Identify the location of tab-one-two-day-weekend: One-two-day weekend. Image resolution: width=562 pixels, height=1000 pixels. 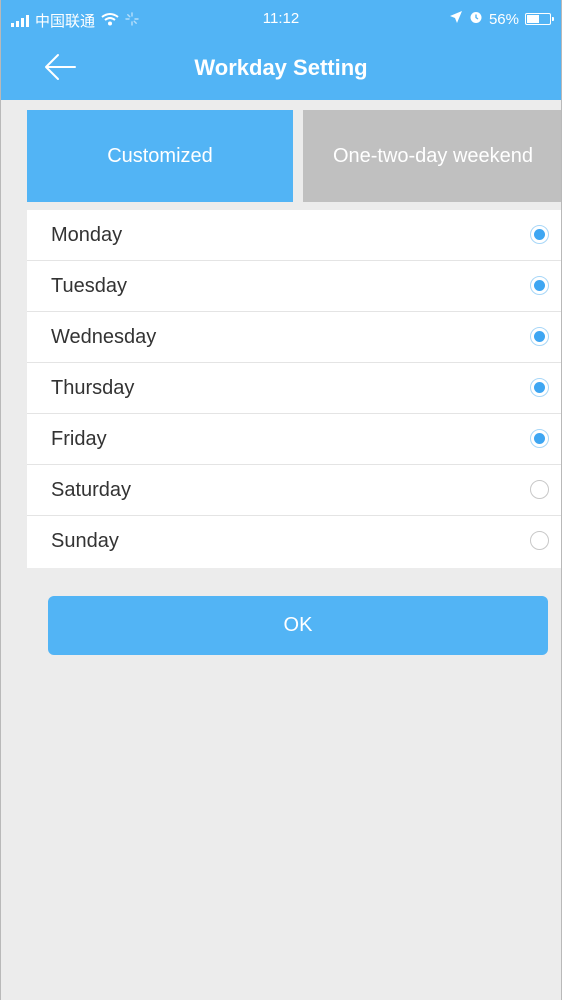
(432, 156).